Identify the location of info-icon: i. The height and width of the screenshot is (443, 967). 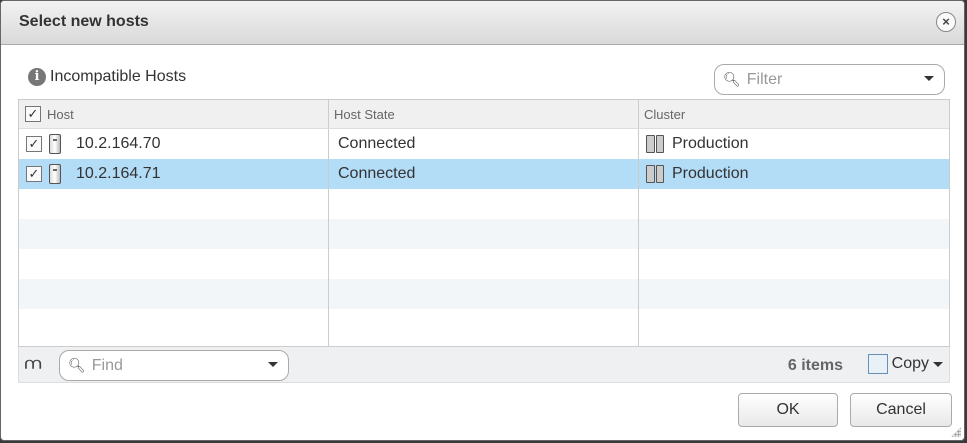
(37, 77).